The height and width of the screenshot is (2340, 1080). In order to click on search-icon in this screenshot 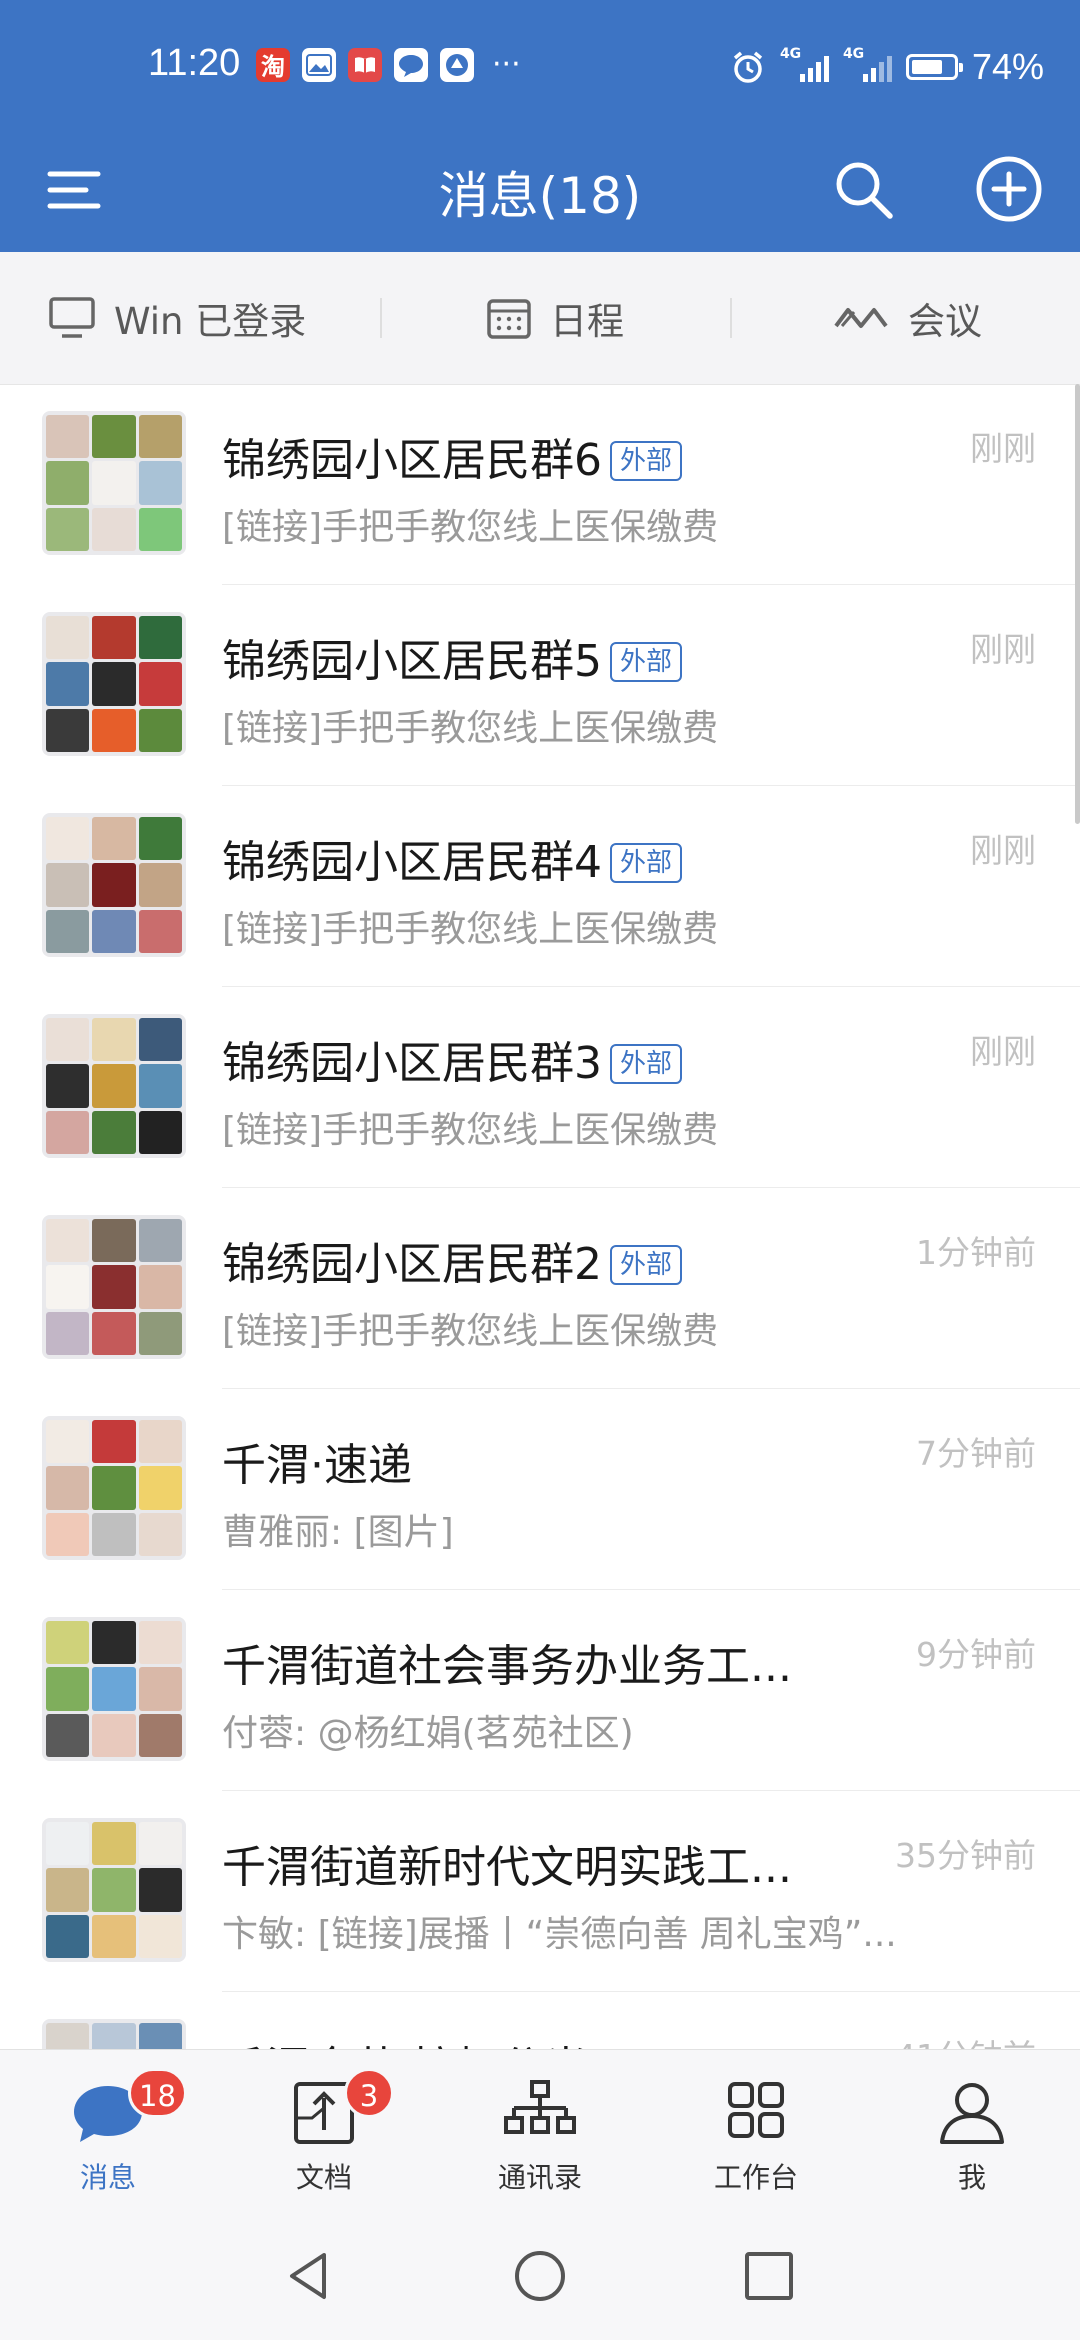, I will do `click(863, 189)`.